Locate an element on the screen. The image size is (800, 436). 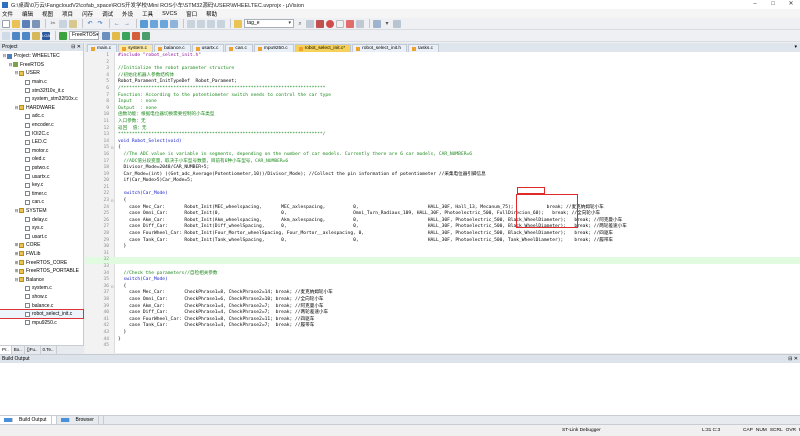
tree-file-item: stm32f10x_it.c is located at coordinates (41, 90).